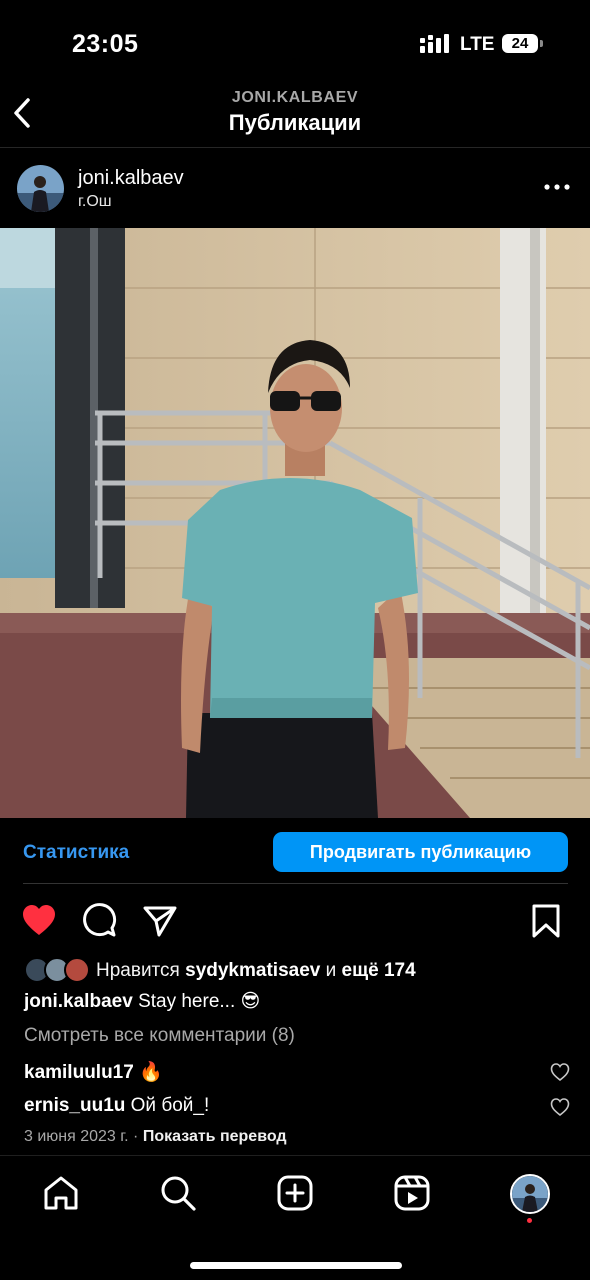  What do you see at coordinates (379, 970) in the screenshot?
I see `likes-count: ещё 174` at bounding box center [379, 970].